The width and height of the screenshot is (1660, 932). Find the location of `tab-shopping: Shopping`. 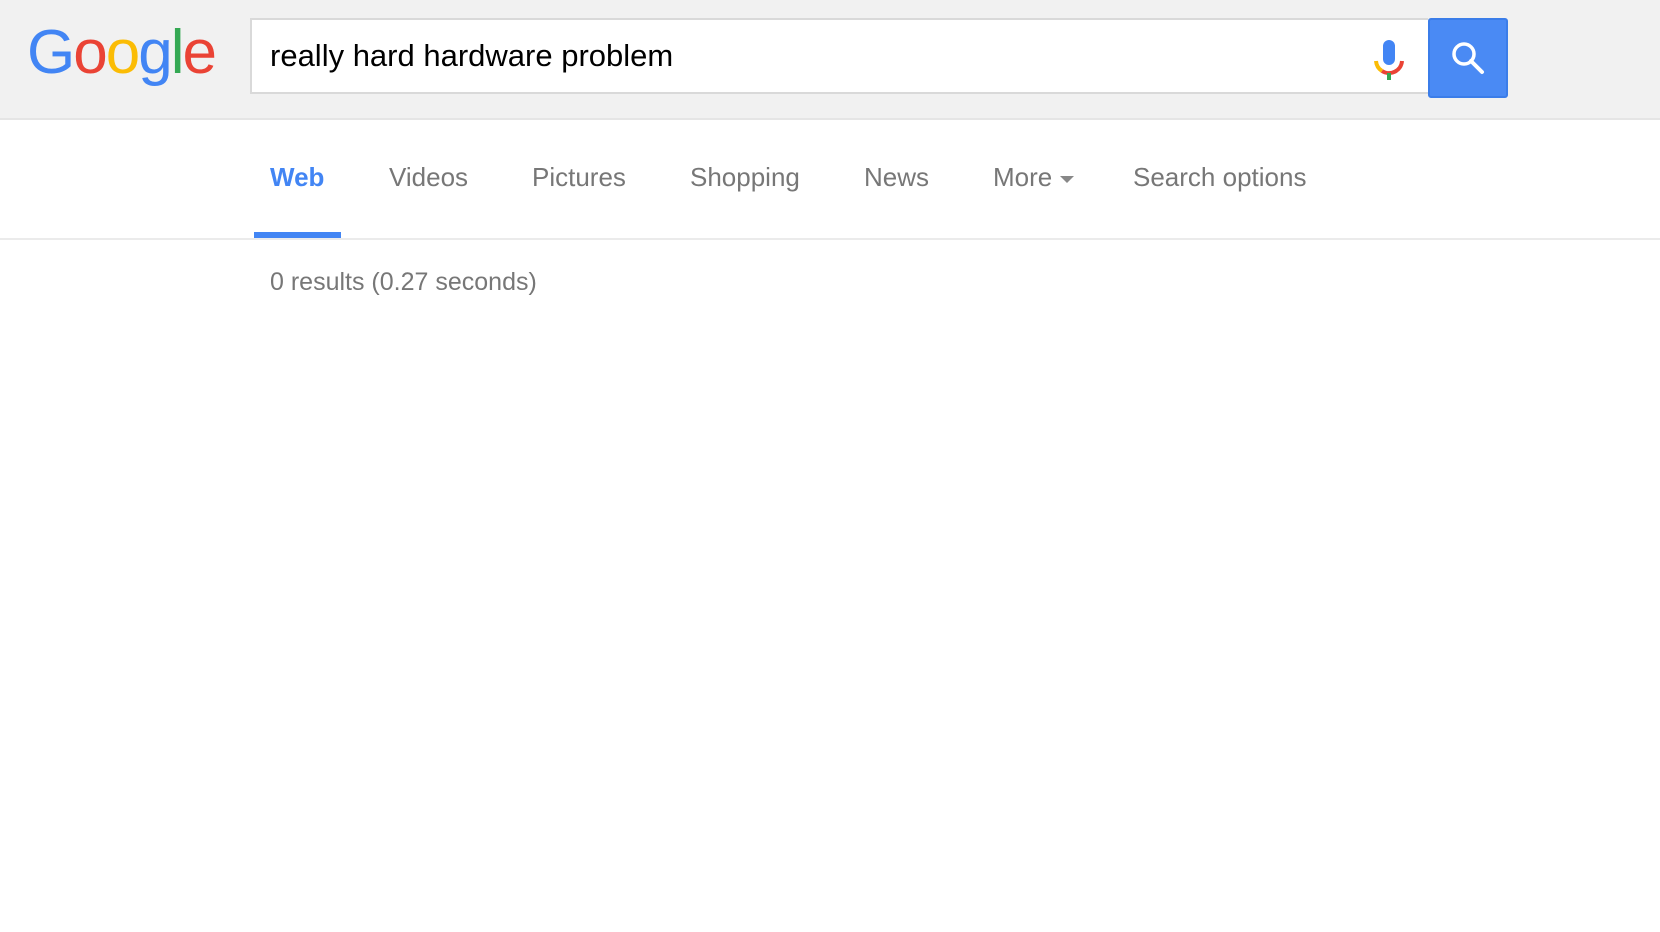

tab-shopping: Shopping is located at coordinates (745, 177).